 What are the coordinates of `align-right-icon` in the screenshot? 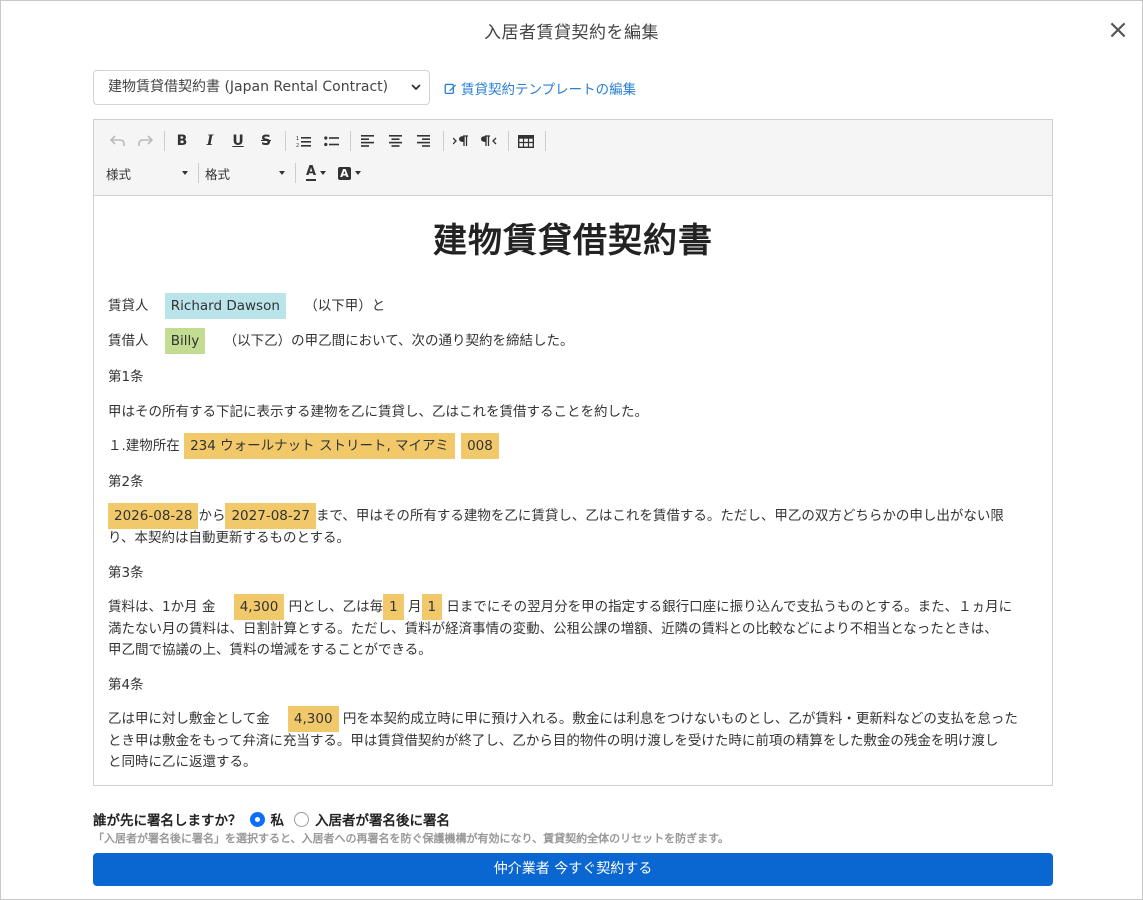 It's located at (424, 141).